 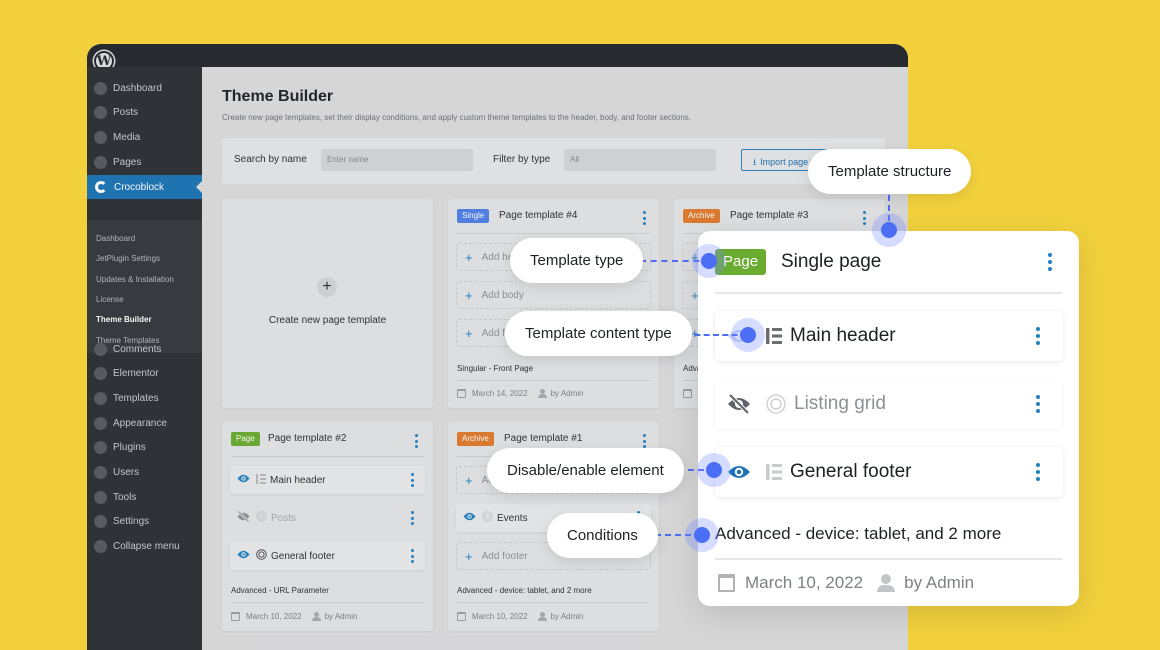 I want to click on sidebar-label: Dashboard, so click(x=137, y=88).